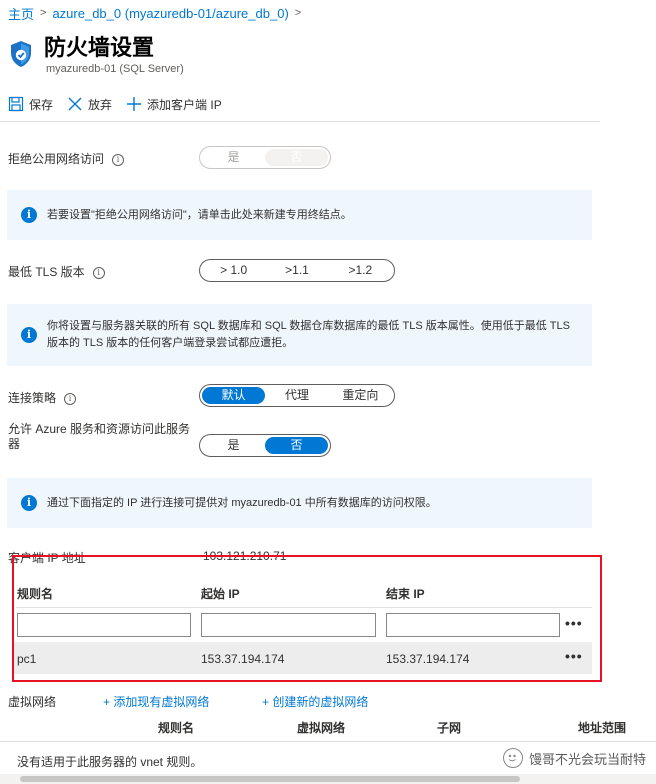  I want to click on save-icon, so click(16, 104).